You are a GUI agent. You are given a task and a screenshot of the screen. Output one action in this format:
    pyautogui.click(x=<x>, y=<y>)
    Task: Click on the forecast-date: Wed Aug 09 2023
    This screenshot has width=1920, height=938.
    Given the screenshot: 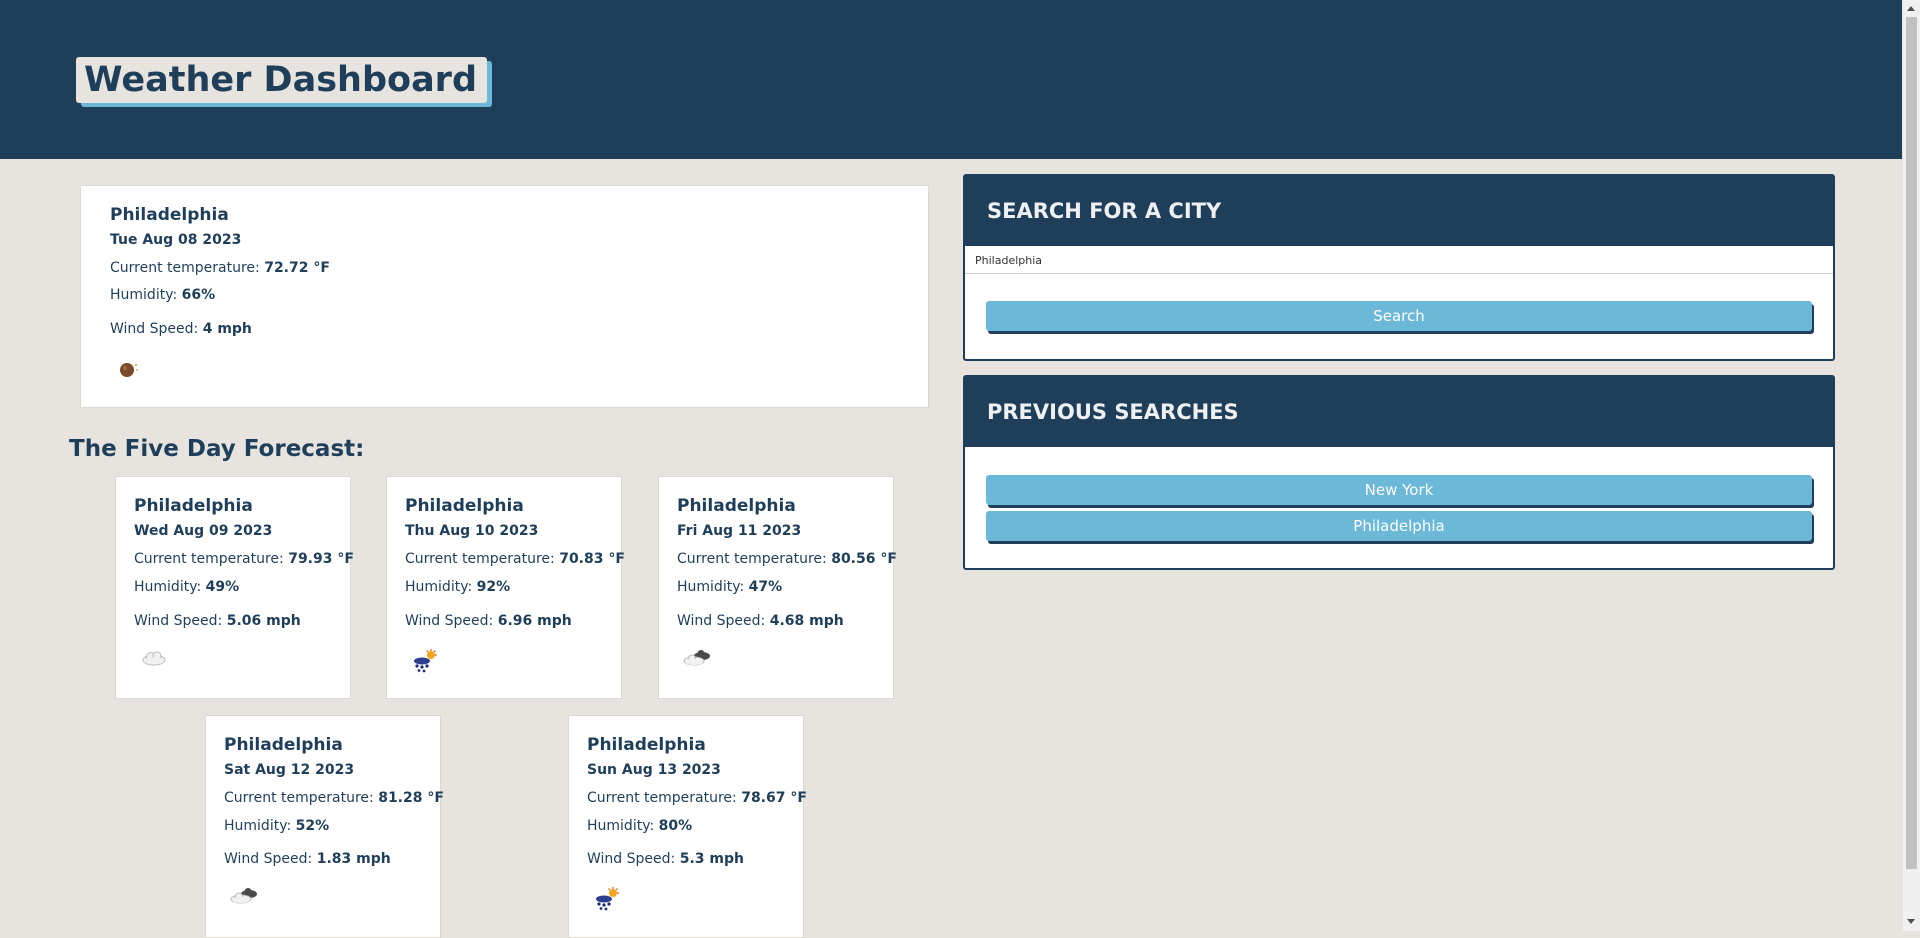 What is the action you would take?
    pyautogui.click(x=203, y=531)
    